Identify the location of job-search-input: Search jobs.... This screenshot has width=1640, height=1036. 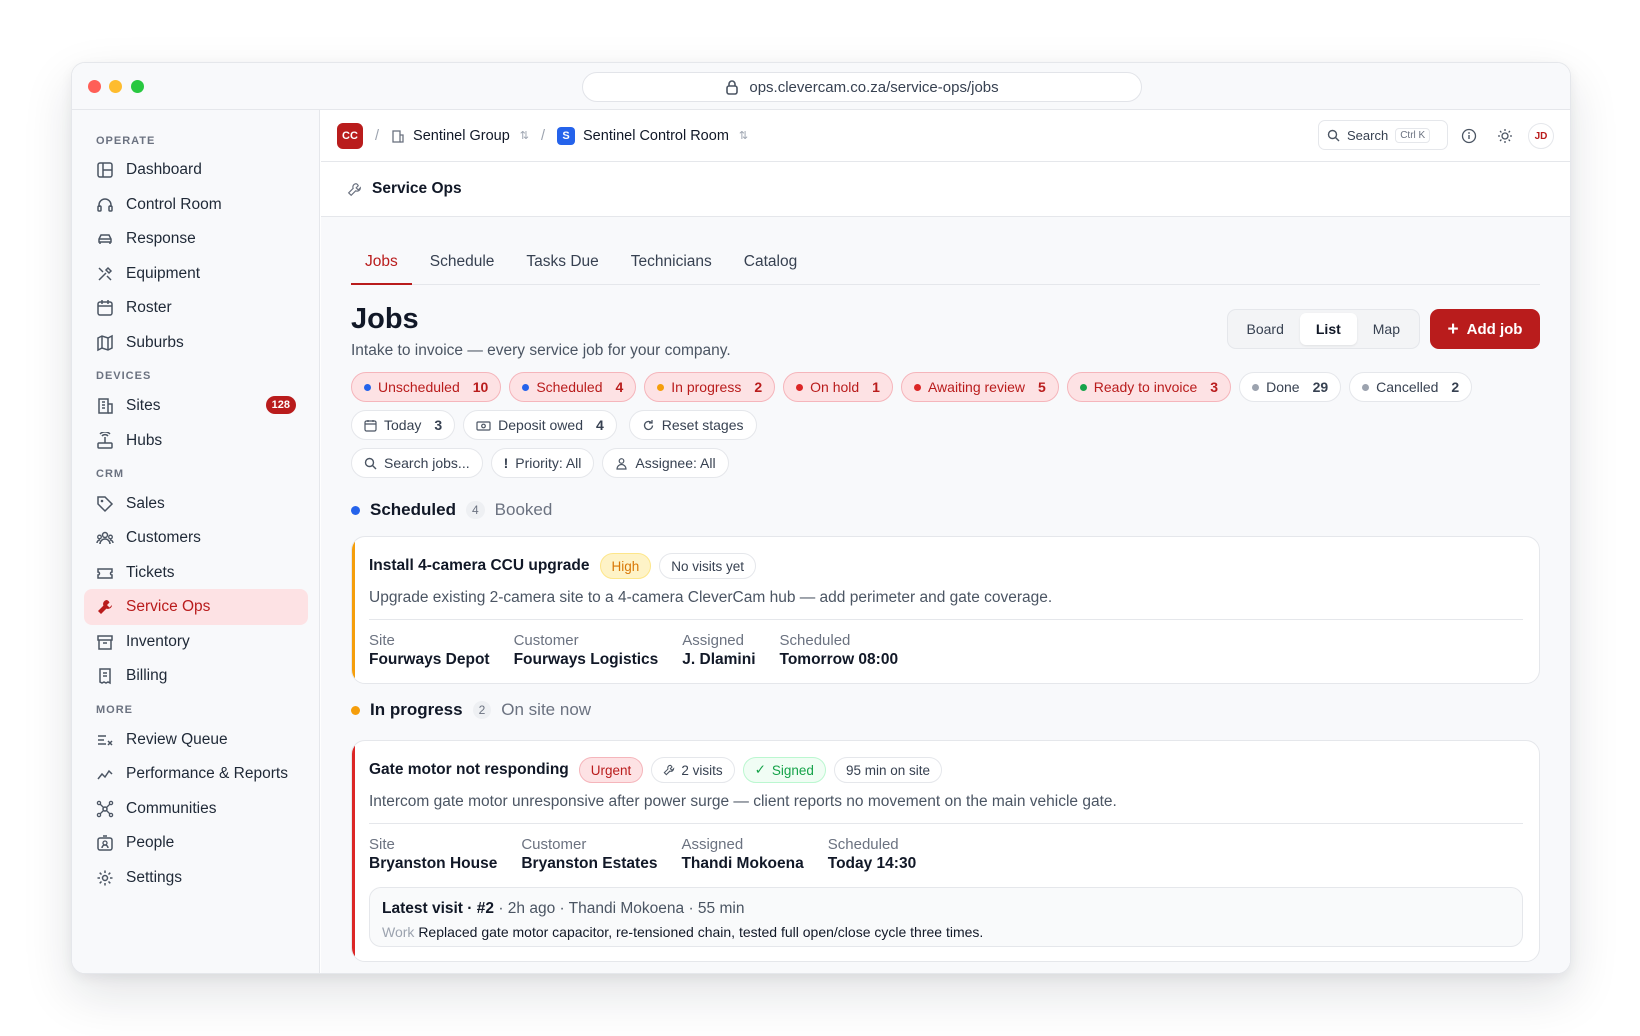
(417, 463).